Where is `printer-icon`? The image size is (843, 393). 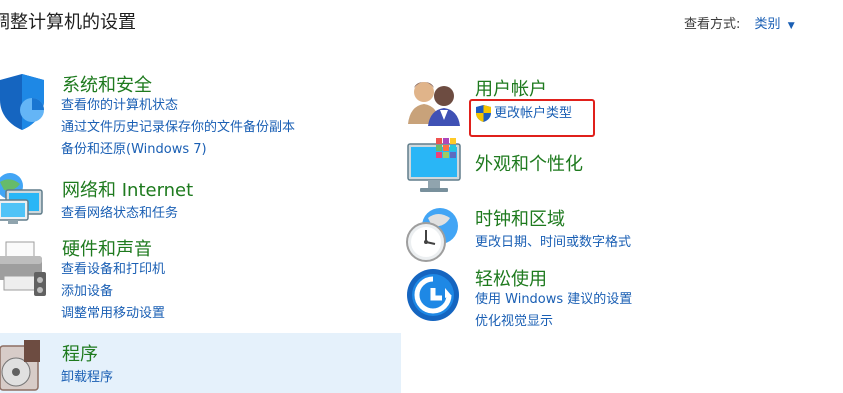
printer-icon is located at coordinates (23, 268).